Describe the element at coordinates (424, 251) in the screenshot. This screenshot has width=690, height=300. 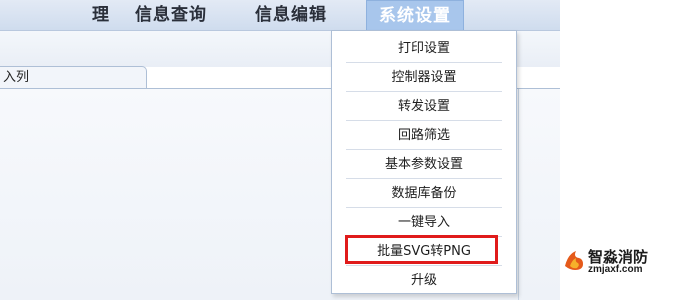
I see `menu-batch-svg-to-png: 批量SVG转PNG` at that location.